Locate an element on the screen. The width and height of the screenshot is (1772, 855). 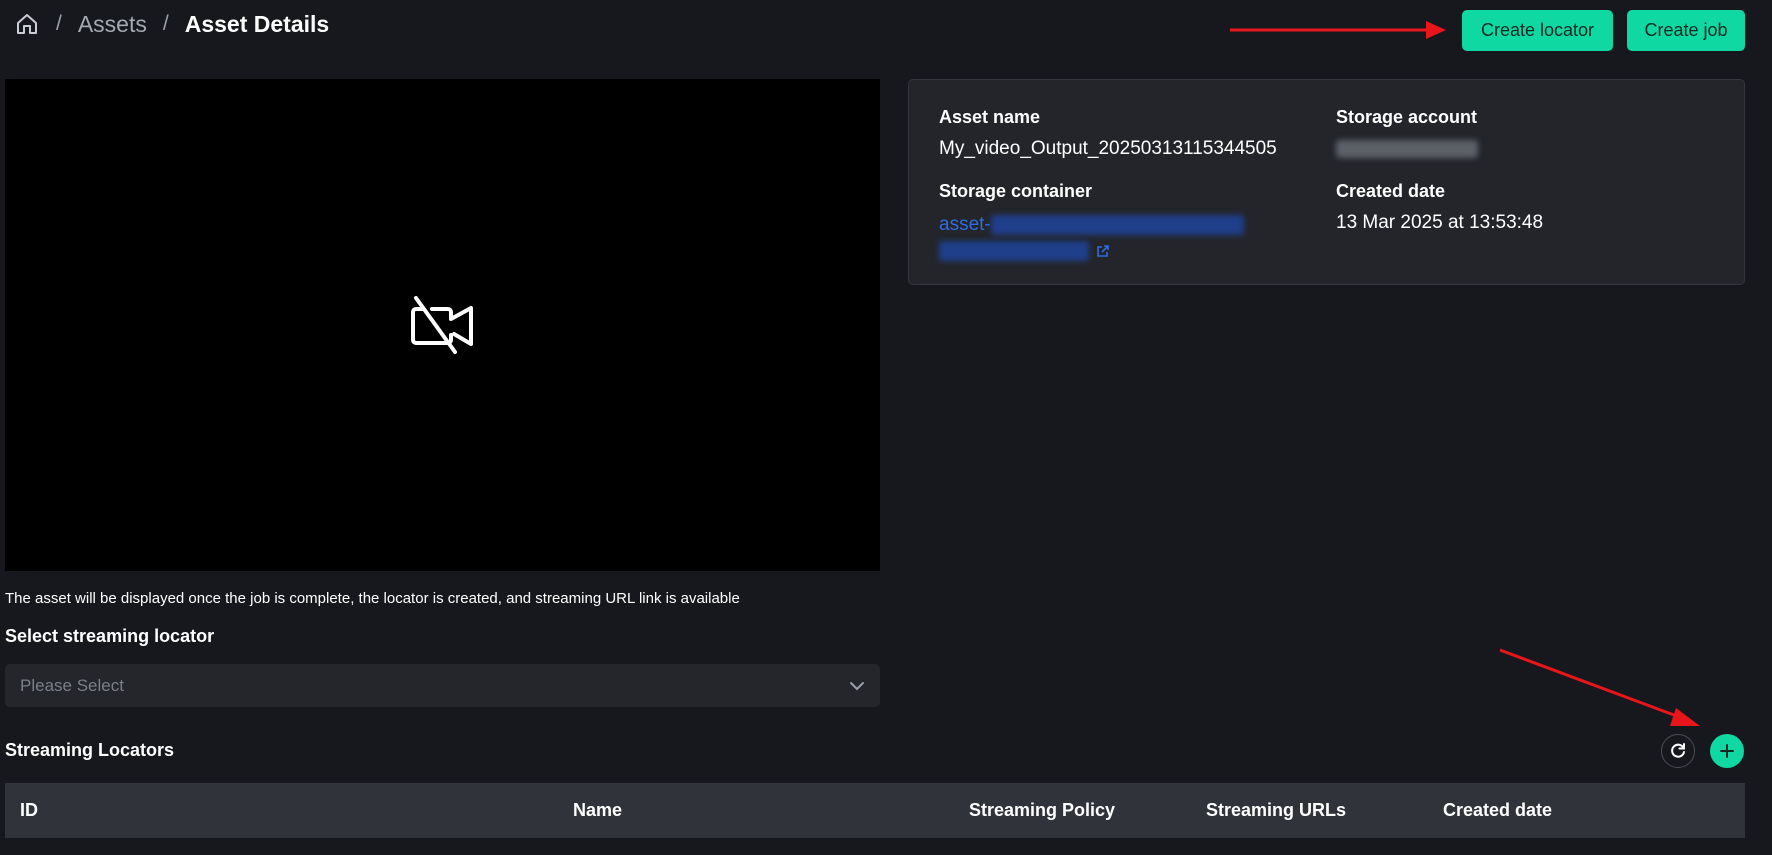
column-header-name: Name is located at coordinates (597, 810).